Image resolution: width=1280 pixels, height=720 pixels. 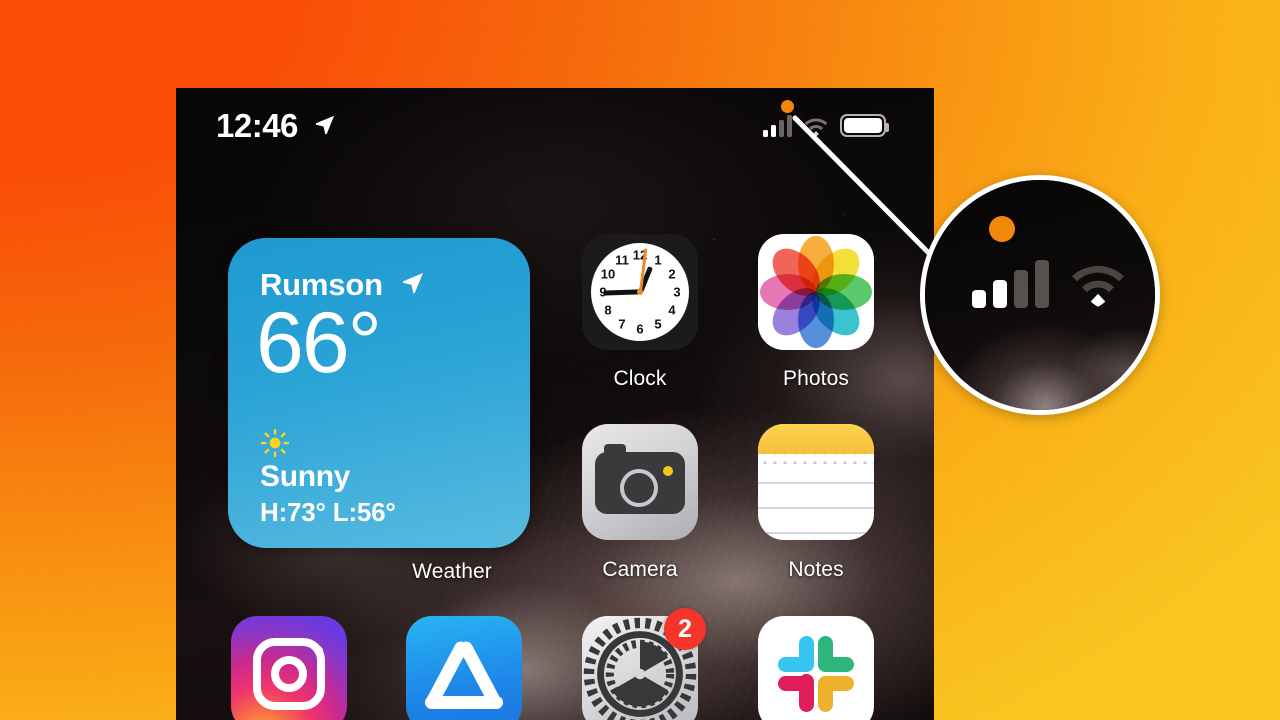 I want to click on clock-number: 2, so click(x=672, y=274).